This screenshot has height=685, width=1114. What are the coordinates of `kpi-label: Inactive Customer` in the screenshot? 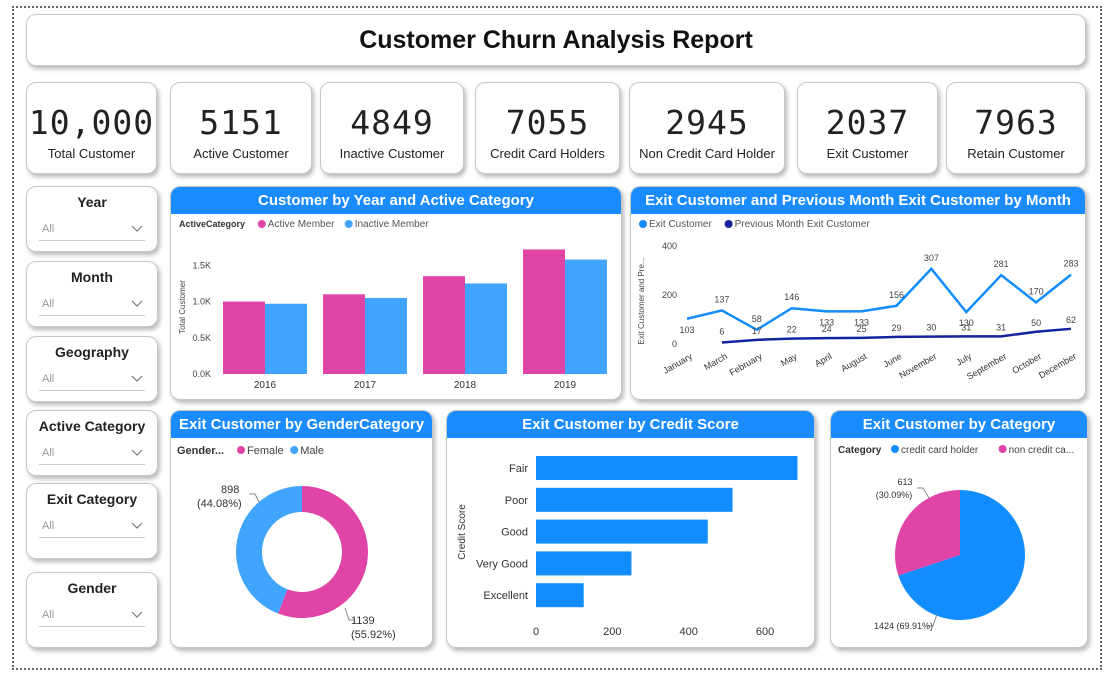 It's located at (392, 153).